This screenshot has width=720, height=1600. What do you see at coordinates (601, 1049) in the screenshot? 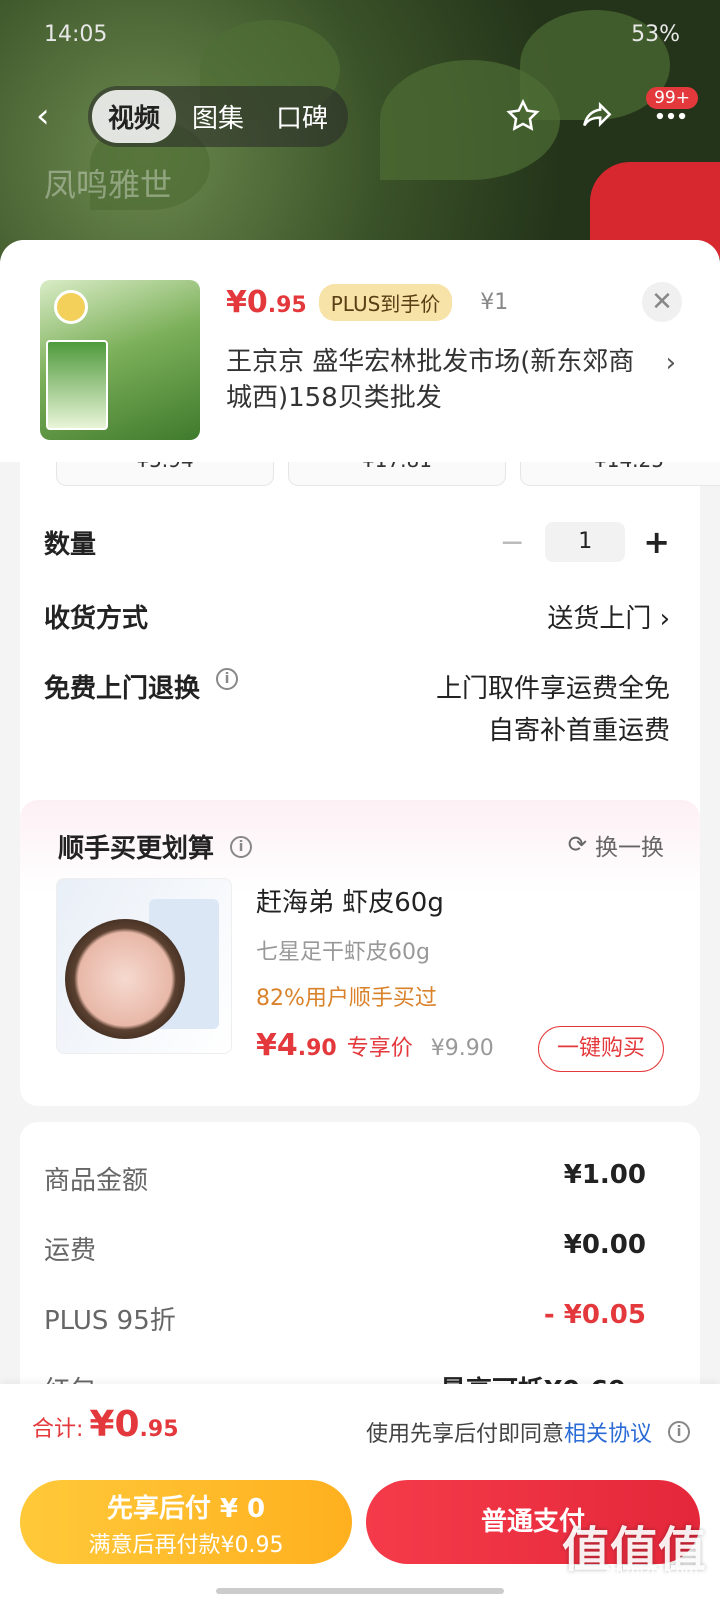
I see `one-click-buy-button: 一键购买` at bounding box center [601, 1049].